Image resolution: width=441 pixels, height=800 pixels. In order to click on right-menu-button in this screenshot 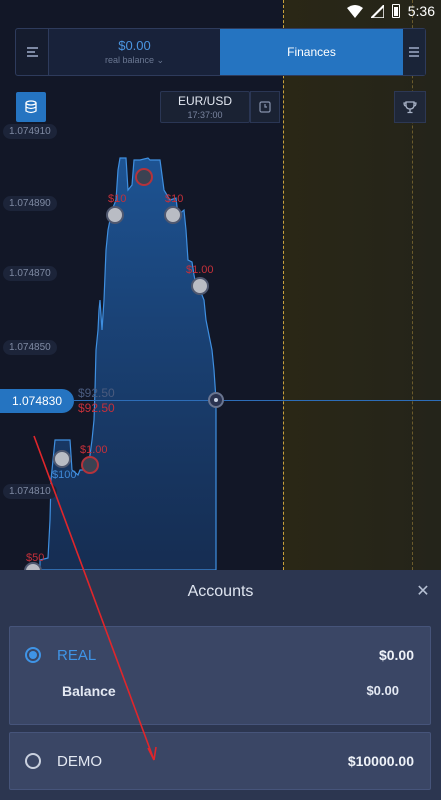, I will do `click(414, 52)`.